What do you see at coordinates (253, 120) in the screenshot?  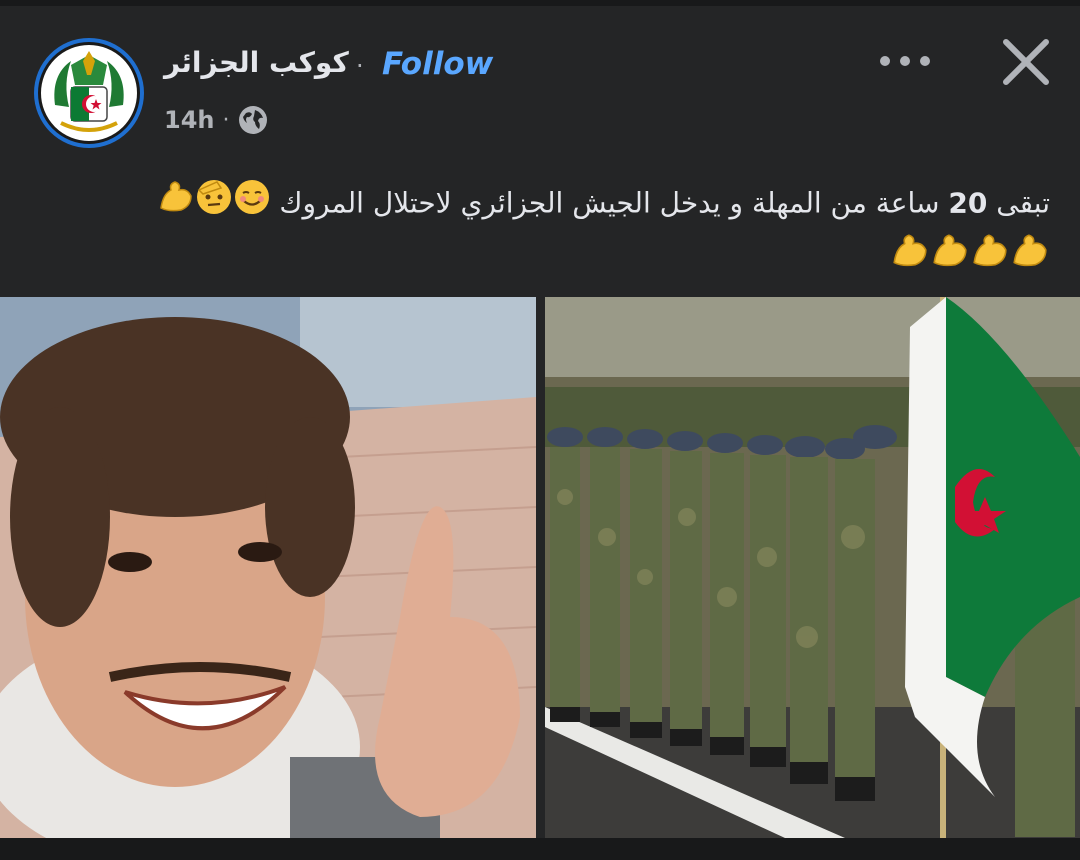 I see `globe-icon` at bounding box center [253, 120].